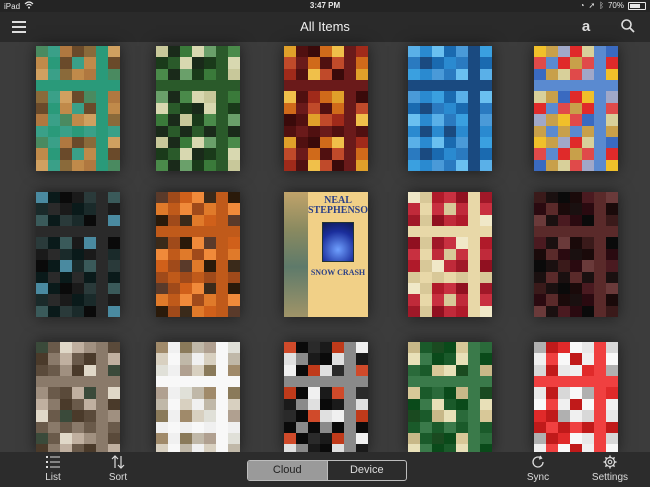 The width and height of the screenshot is (650, 487). What do you see at coordinates (628, 27) in the screenshot?
I see `search-icon` at bounding box center [628, 27].